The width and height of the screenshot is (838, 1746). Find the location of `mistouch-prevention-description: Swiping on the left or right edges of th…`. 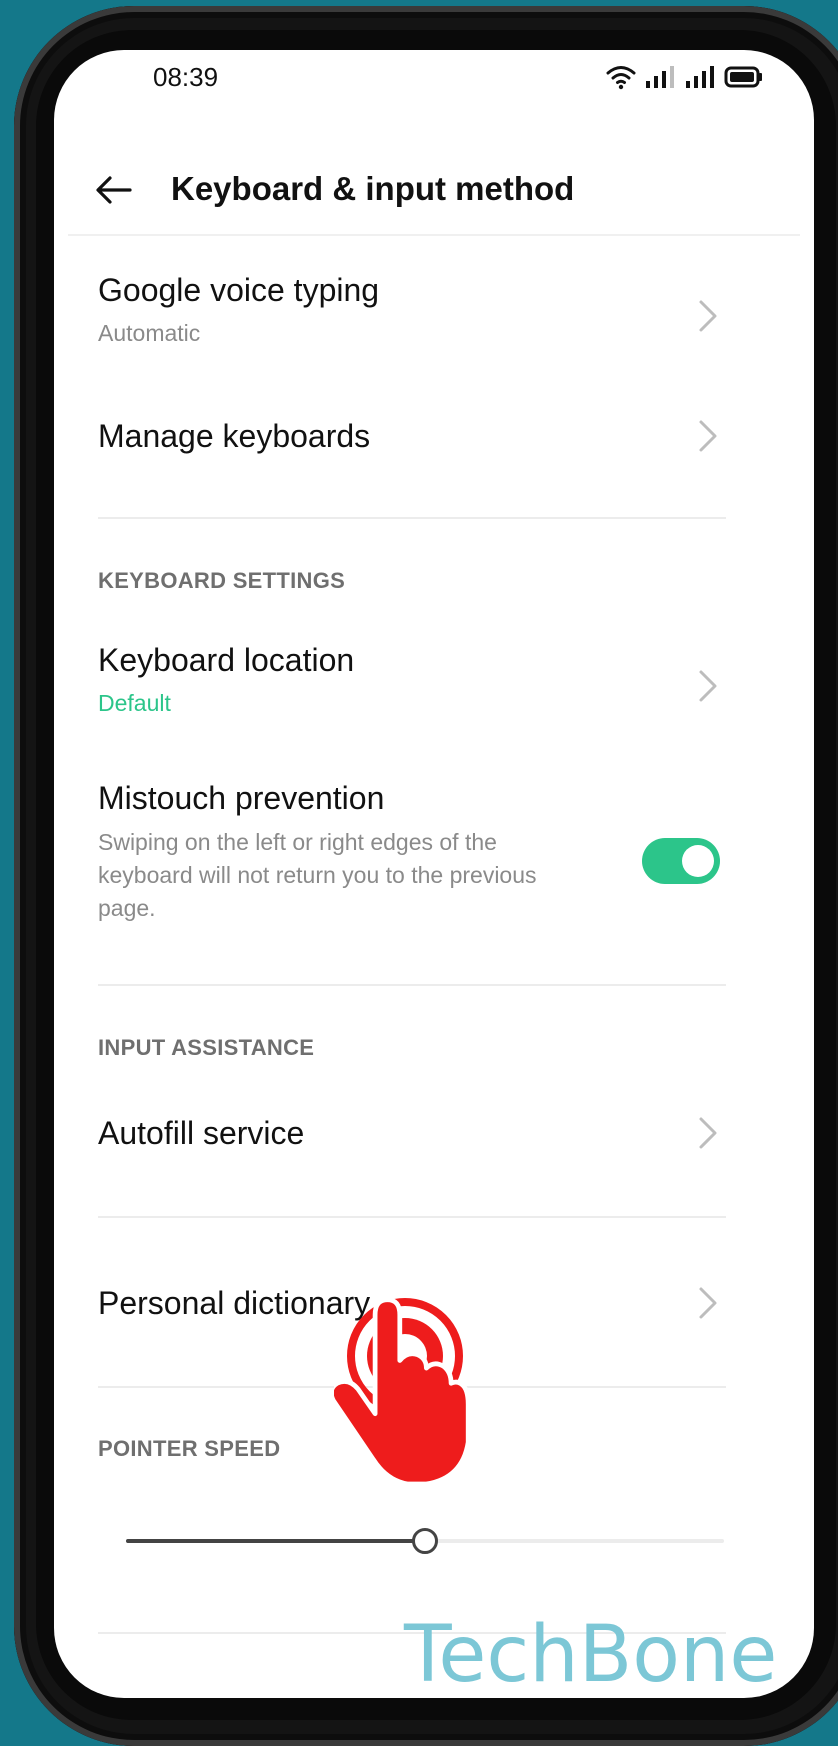

mistouch-prevention-description: Swiping on the left or right edges of th… is located at coordinates (317, 875).